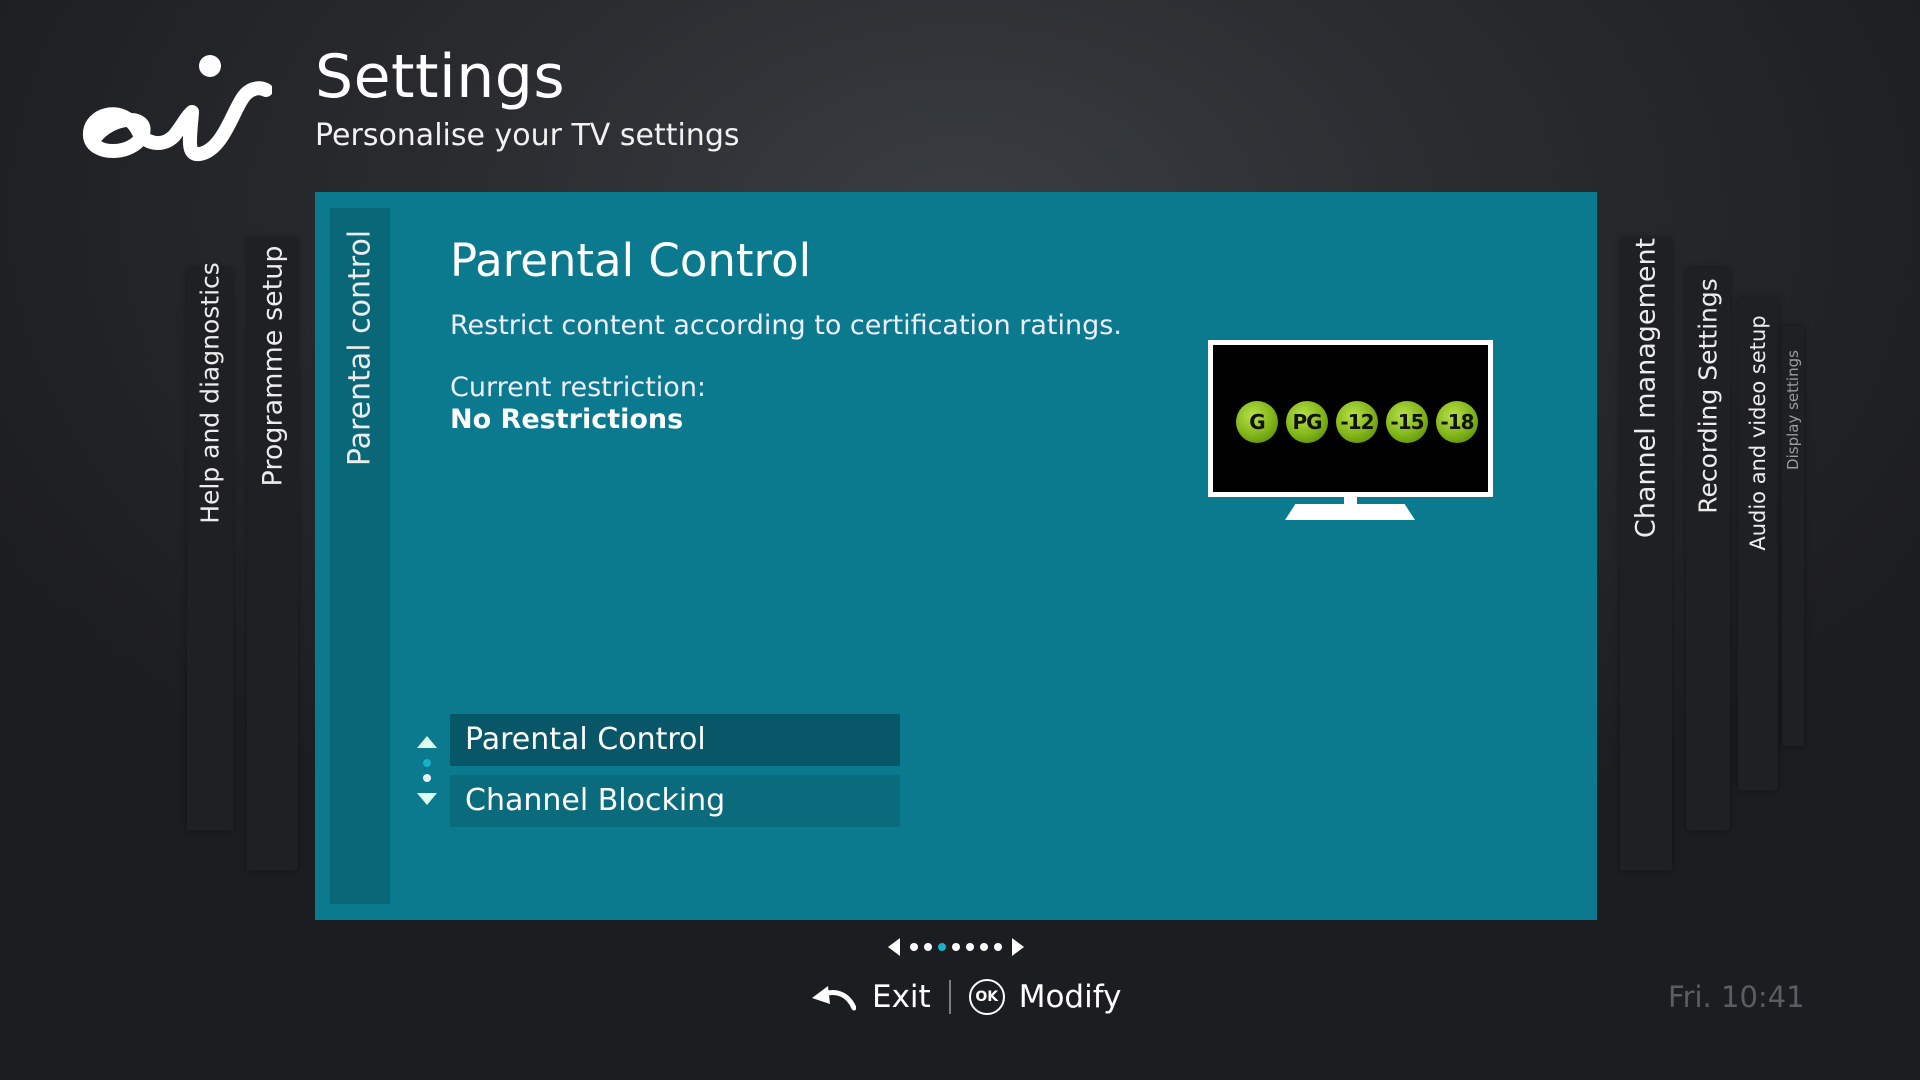 The image size is (1920, 1080). I want to click on tab-label: Help and diagnostics, so click(210, 393).